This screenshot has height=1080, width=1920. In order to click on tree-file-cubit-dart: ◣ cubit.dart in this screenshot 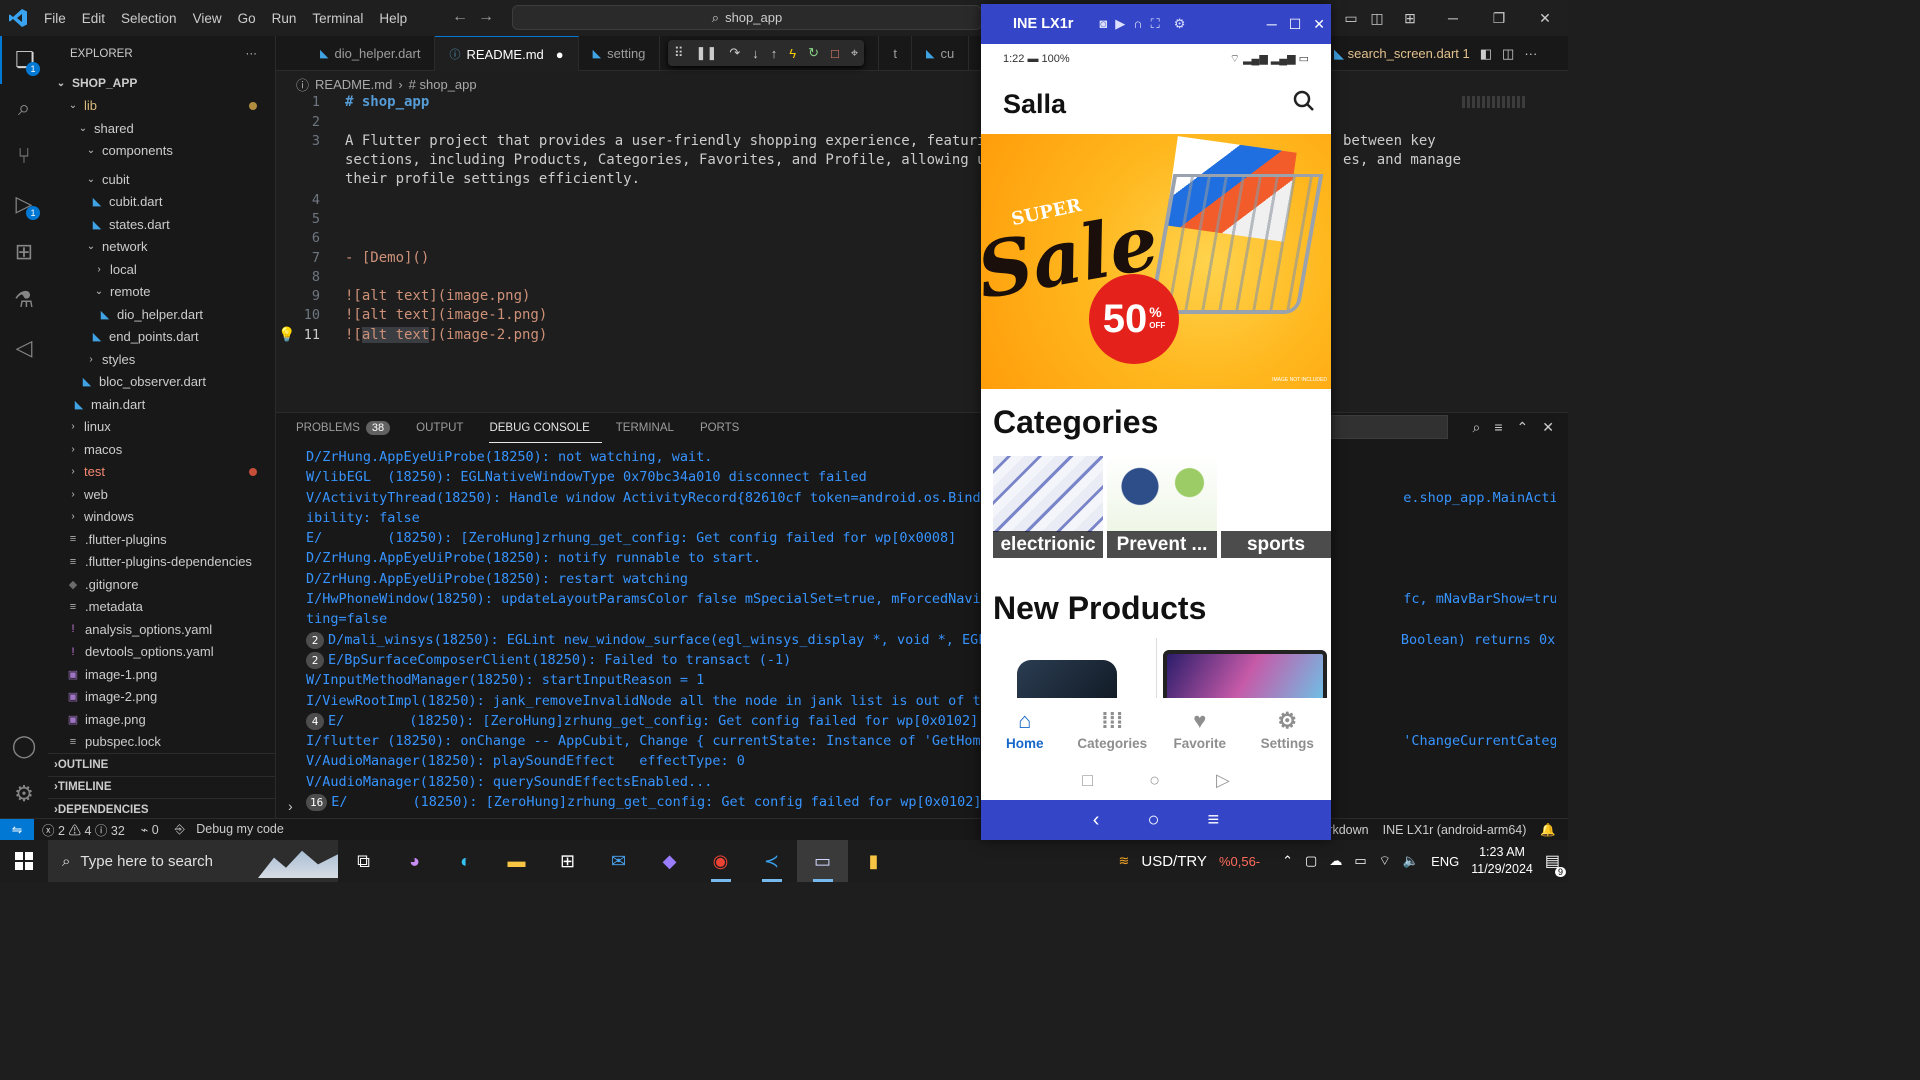, I will do `click(161, 202)`.